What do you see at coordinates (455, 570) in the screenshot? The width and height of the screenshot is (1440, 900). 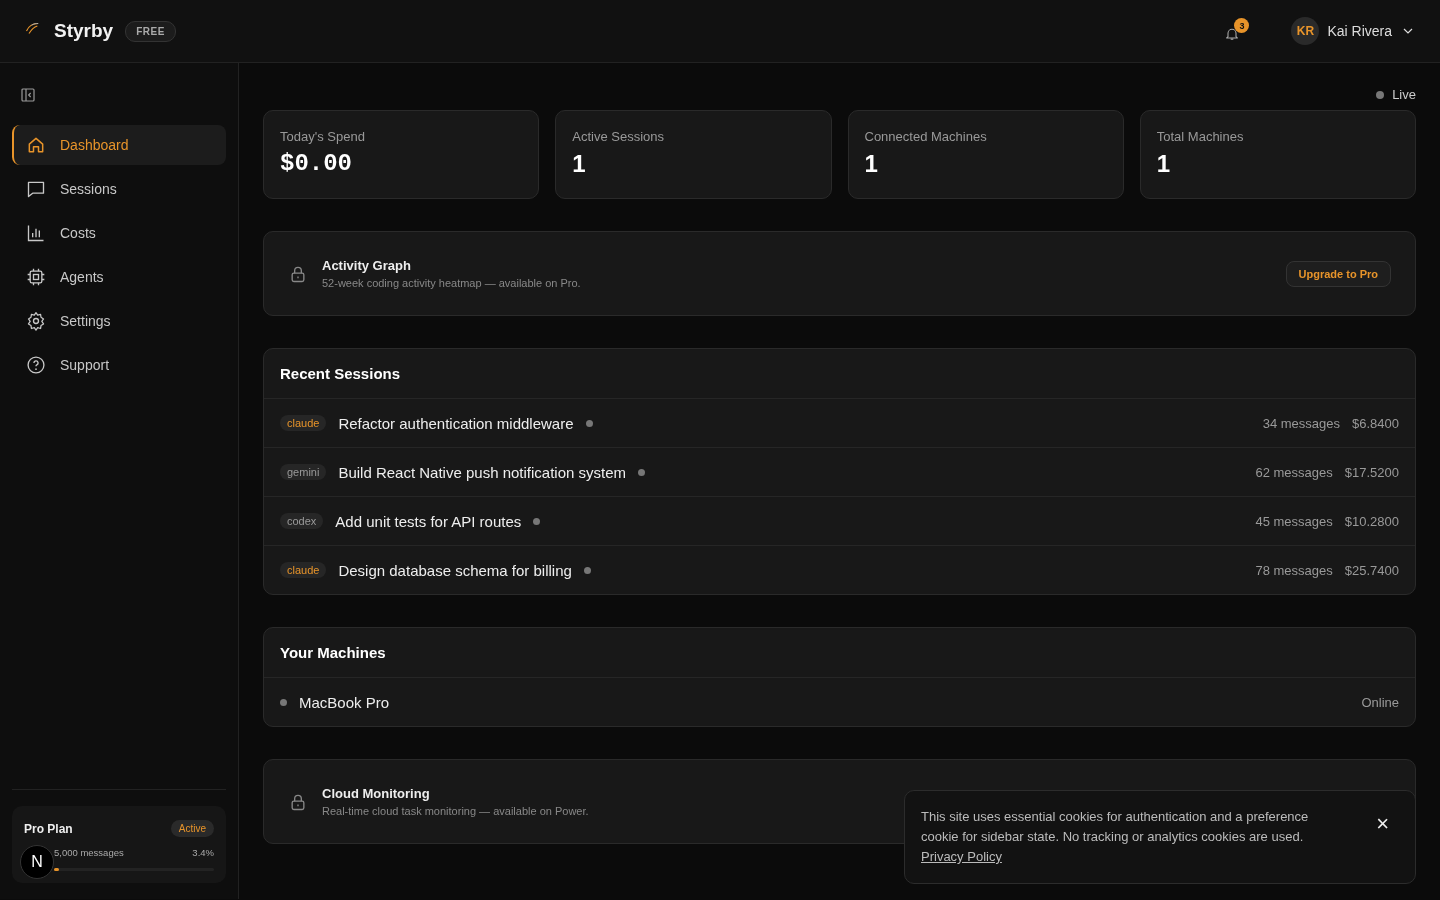 I see `session-title: Design database schema for billing` at bounding box center [455, 570].